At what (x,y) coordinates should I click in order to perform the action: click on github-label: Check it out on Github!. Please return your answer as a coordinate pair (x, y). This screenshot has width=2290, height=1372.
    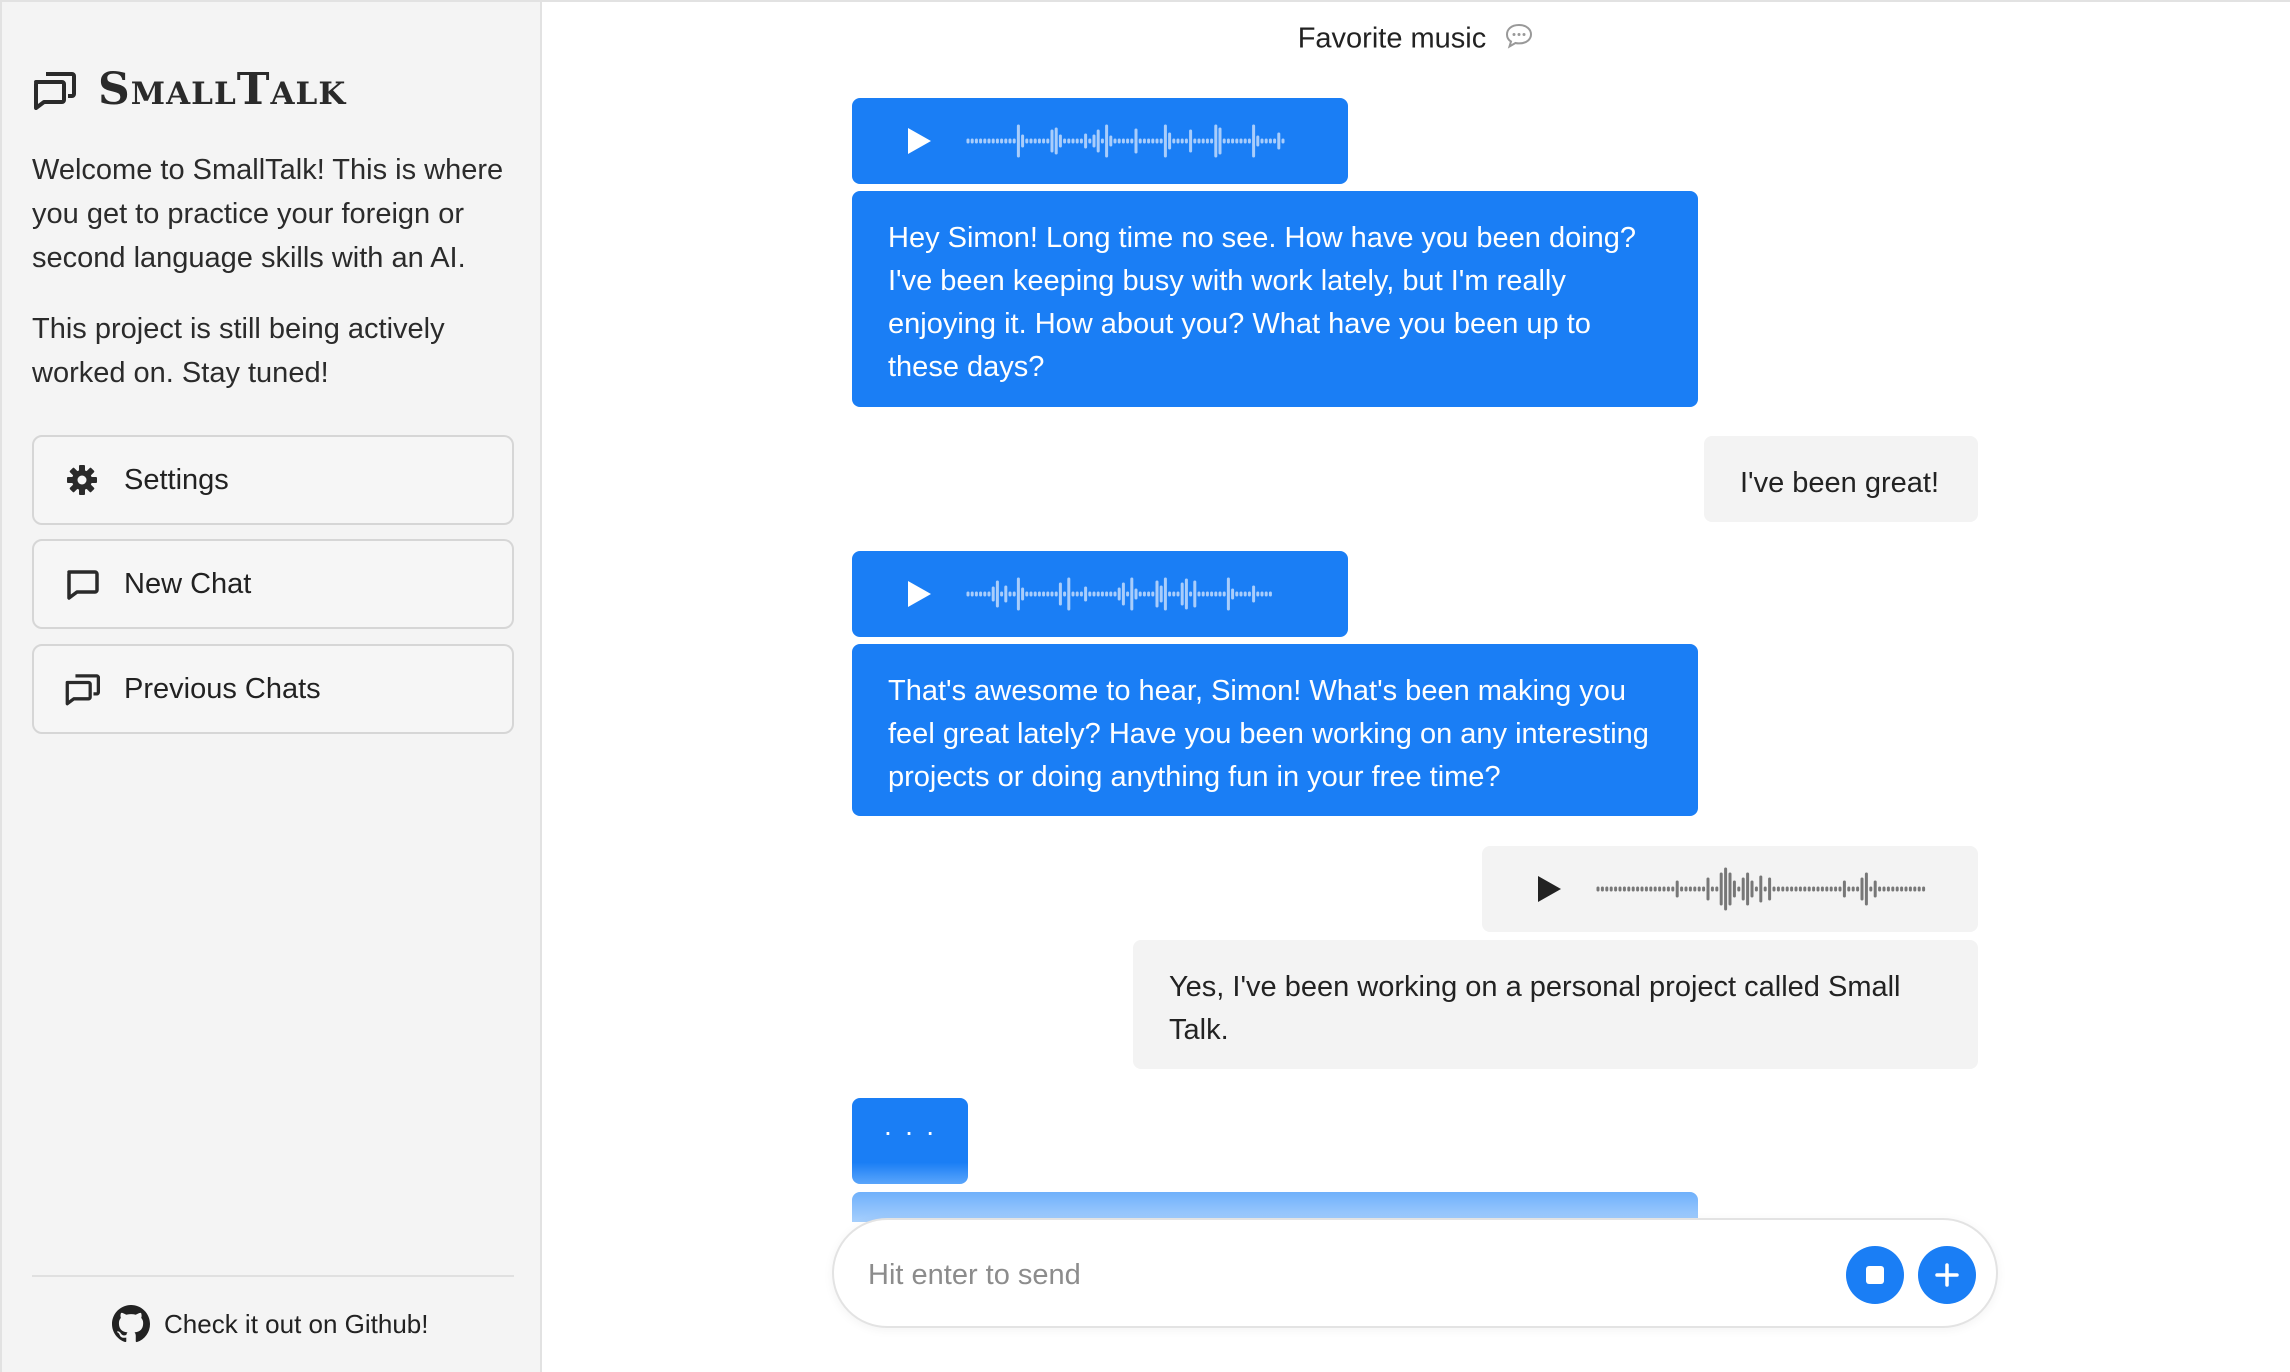
    Looking at the image, I should click on (296, 1323).